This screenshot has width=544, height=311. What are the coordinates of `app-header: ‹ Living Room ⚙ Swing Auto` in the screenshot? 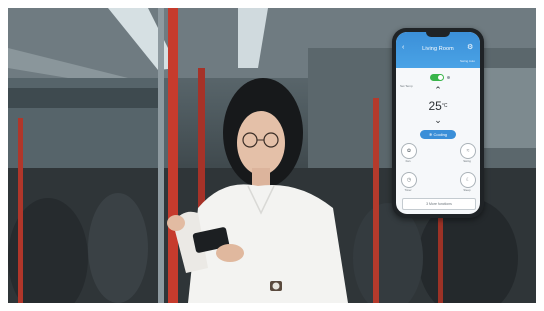 It's located at (438, 50).